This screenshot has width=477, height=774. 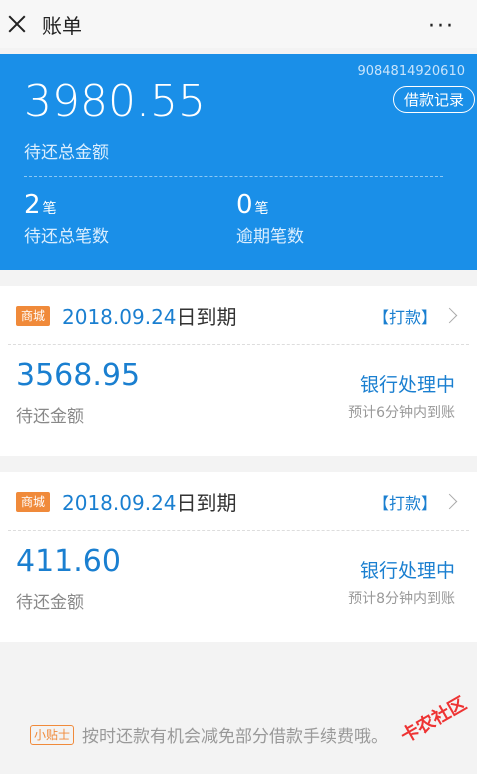 What do you see at coordinates (441, 26) in the screenshot?
I see `more-options-icon: ···` at bounding box center [441, 26].